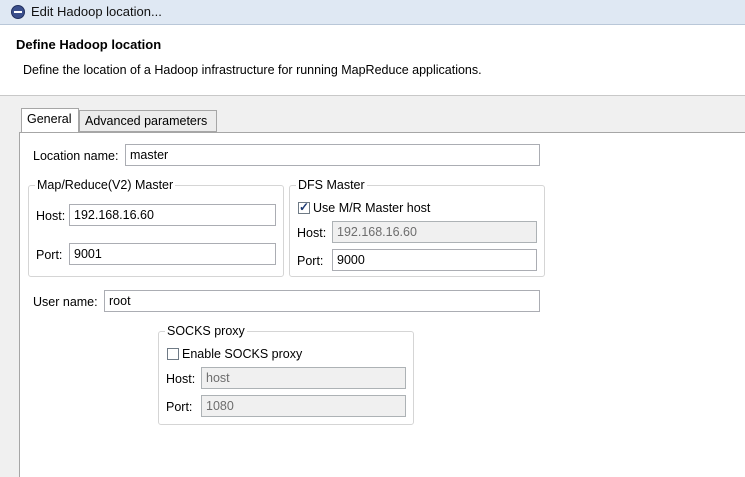 This screenshot has height=477, width=745. I want to click on tab-general: General, so click(50, 120).